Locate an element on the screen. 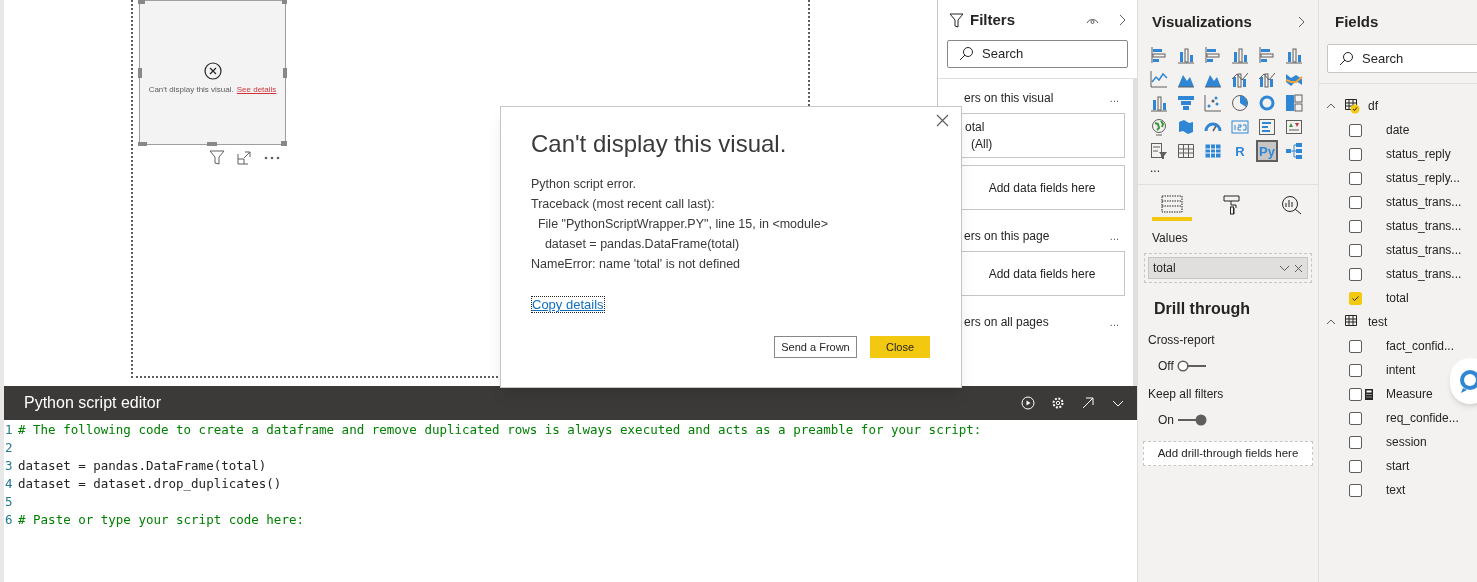 The height and width of the screenshot is (582, 1477). multi-row-card-icon is located at coordinates (1267, 127).